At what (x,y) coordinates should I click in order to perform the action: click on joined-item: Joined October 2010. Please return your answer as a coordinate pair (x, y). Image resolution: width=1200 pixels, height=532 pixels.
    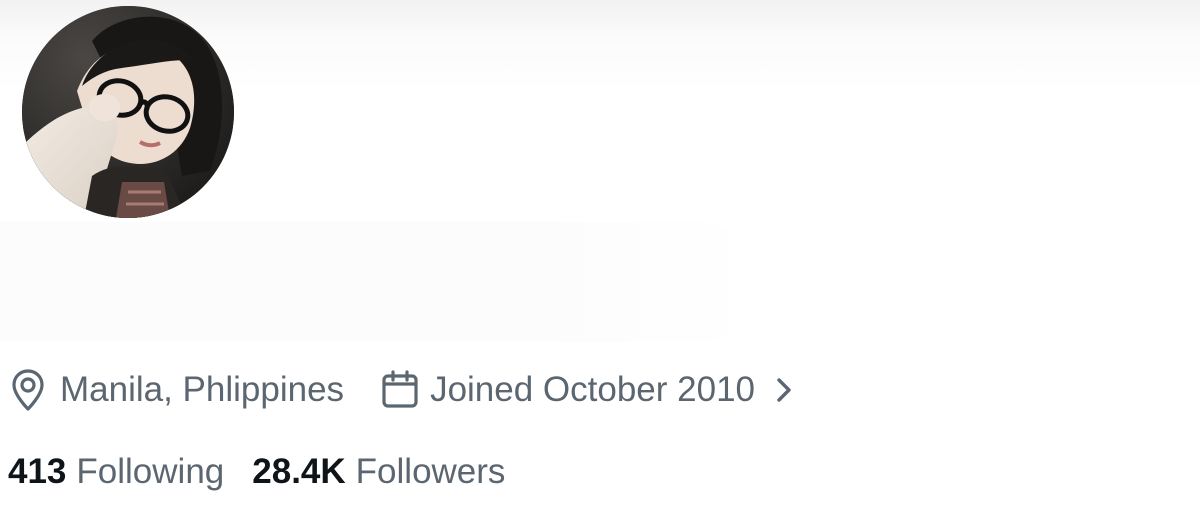
    Looking at the image, I should click on (588, 390).